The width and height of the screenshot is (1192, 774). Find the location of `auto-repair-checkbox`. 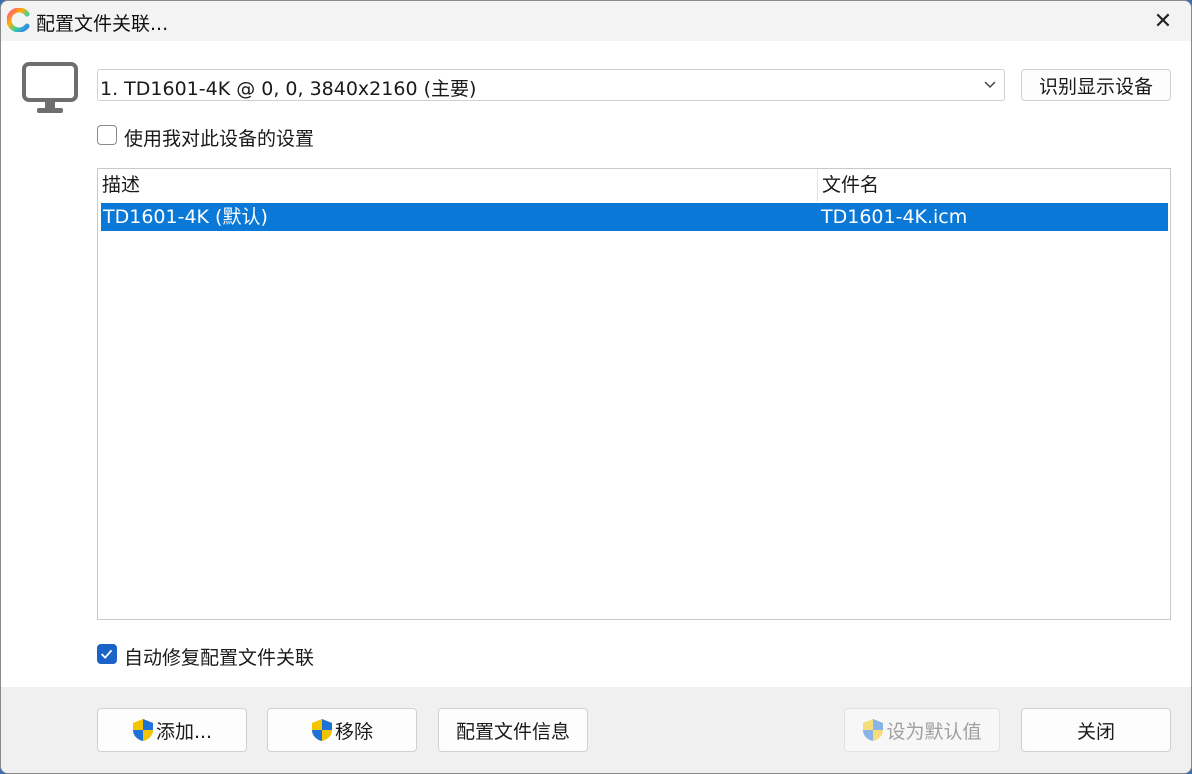

auto-repair-checkbox is located at coordinates (107, 654).